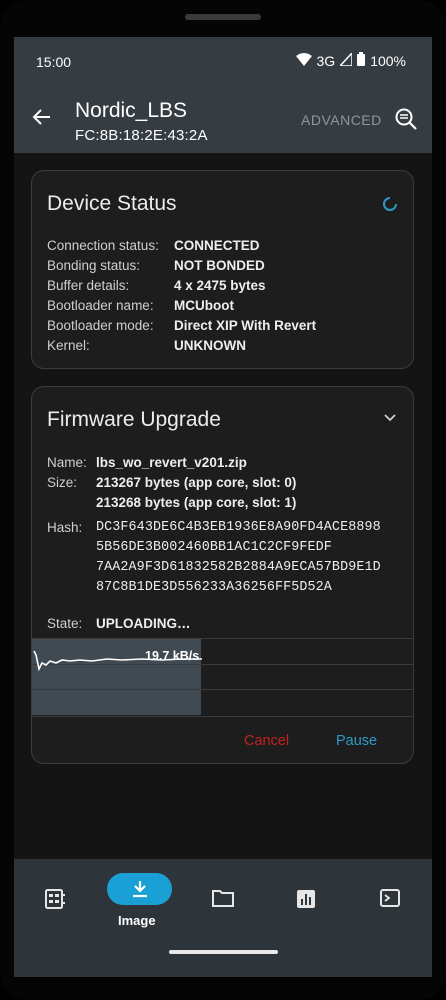 Image resolution: width=446 pixels, height=1000 pixels. What do you see at coordinates (68, 345) in the screenshot?
I see `field-label: Kernel:` at bounding box center [68, 345].